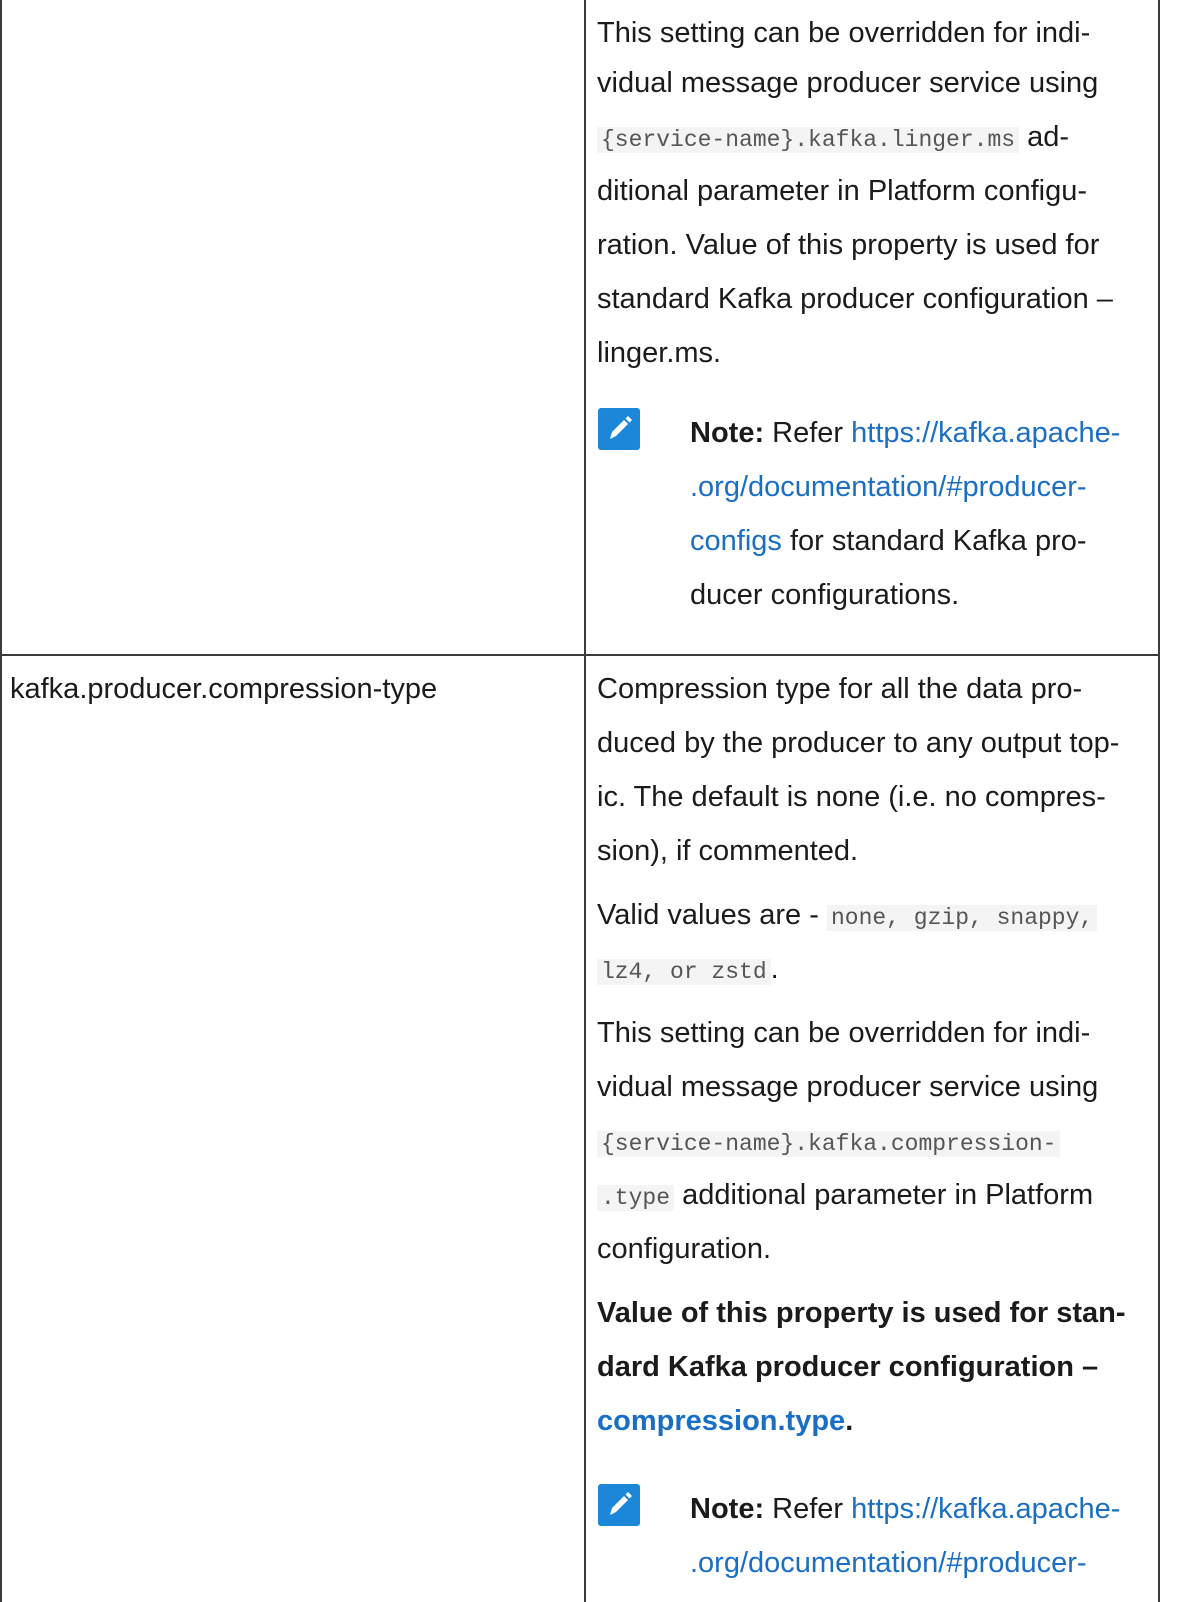  Describe the element at coordinates (580, 655) in the screenshot. I see `table-row-divider` at that location.